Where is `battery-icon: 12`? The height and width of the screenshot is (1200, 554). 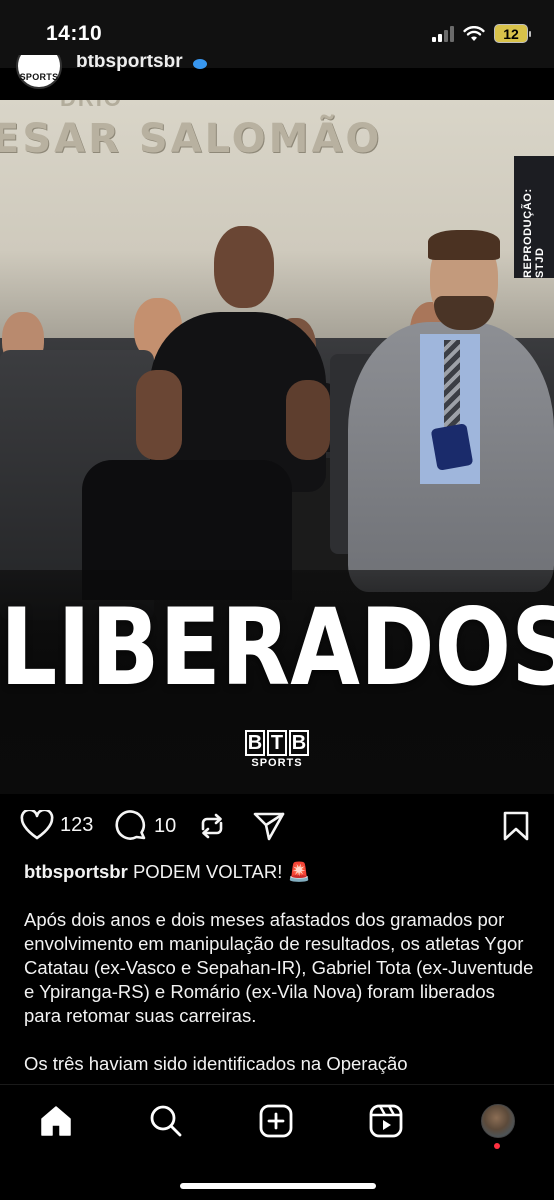 battery-icon: 12 is located at coordinates (512, 33).